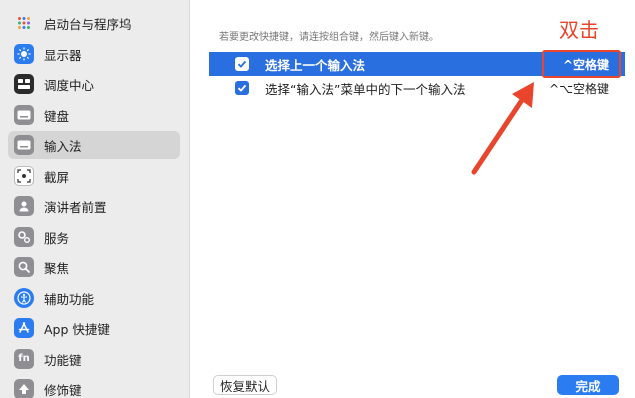 The image size is (635, 398). I want to click on sidebar-item-app-shortcuts: App 快捷键, so click(94, 328).